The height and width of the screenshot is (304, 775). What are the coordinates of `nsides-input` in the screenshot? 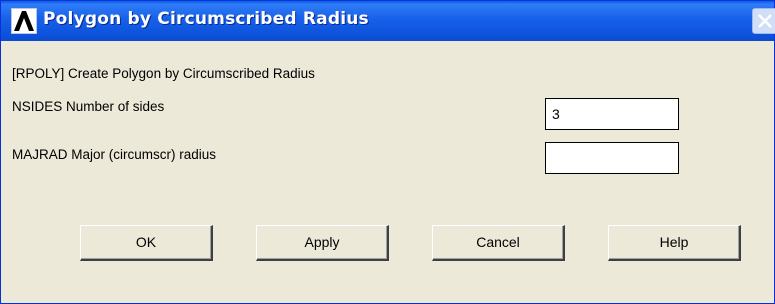 It's located at (612, 114).